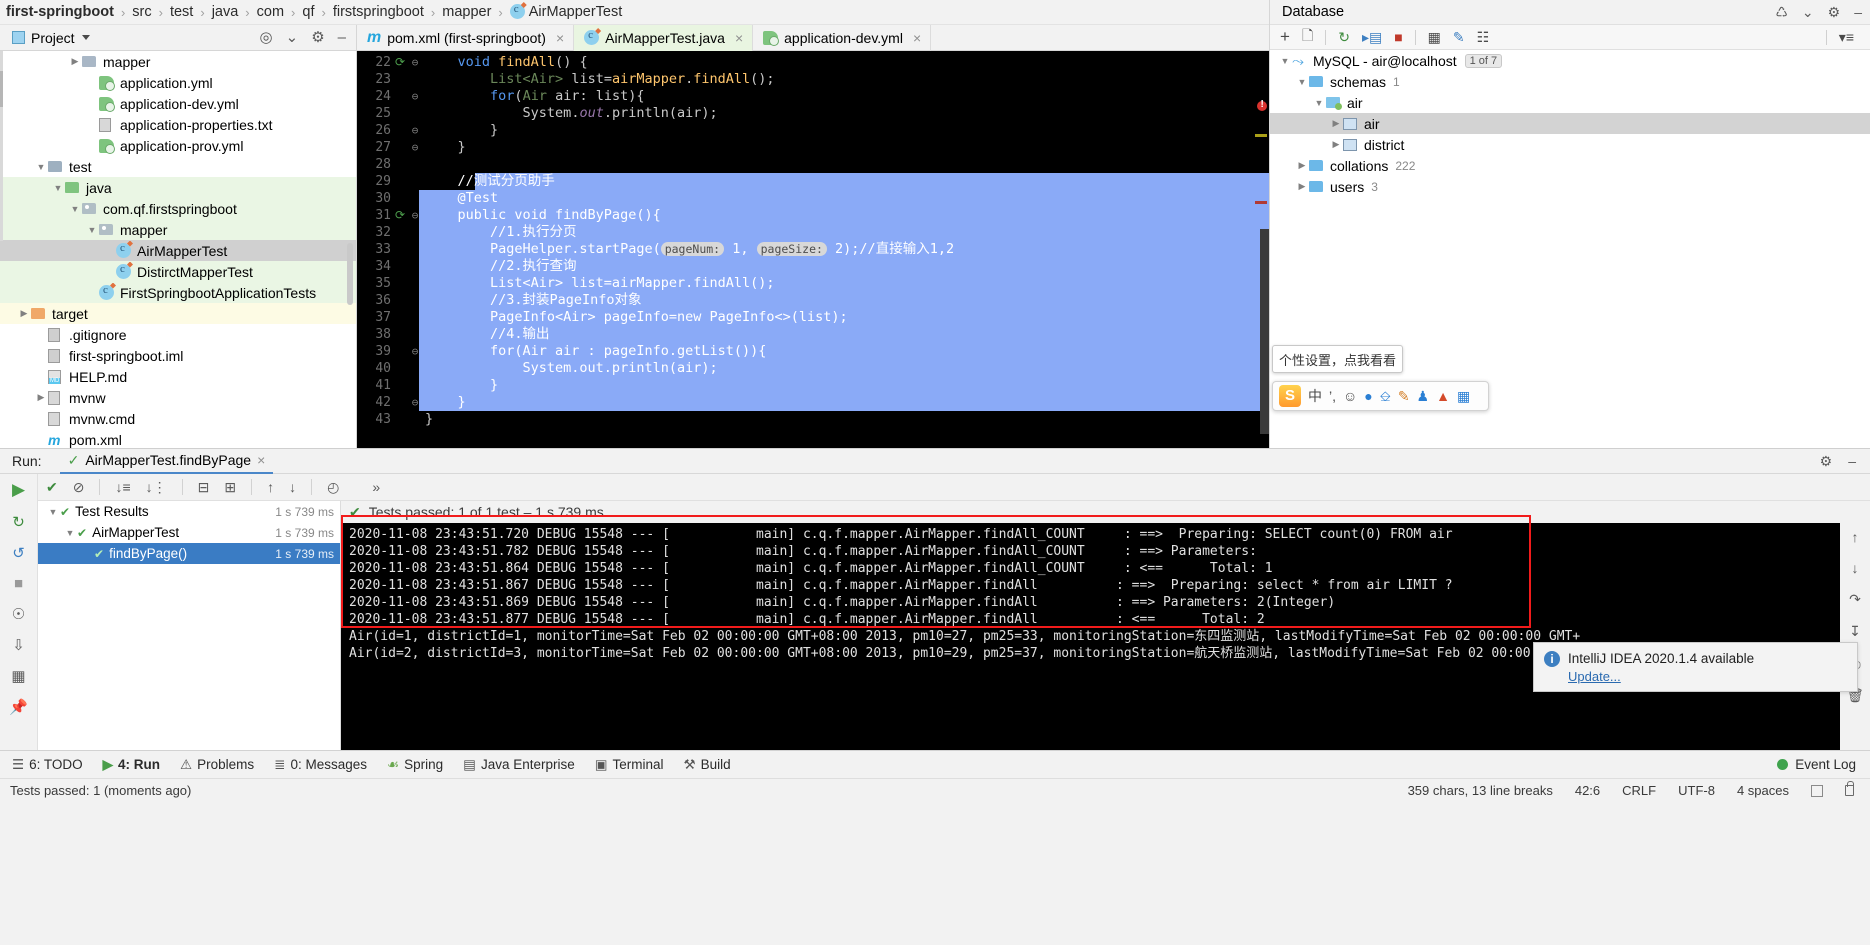 This screenshot has width=1870, height=945. I want to click on lock-icon, so click(1849, 788).